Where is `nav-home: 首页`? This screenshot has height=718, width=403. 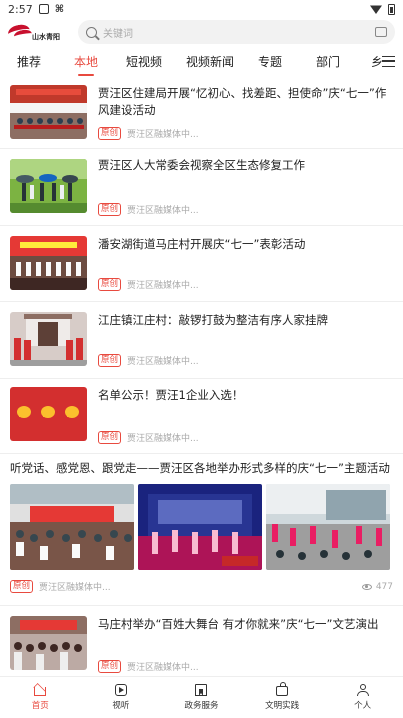
nav-home: 首页 is located at coordinates (40, 697).